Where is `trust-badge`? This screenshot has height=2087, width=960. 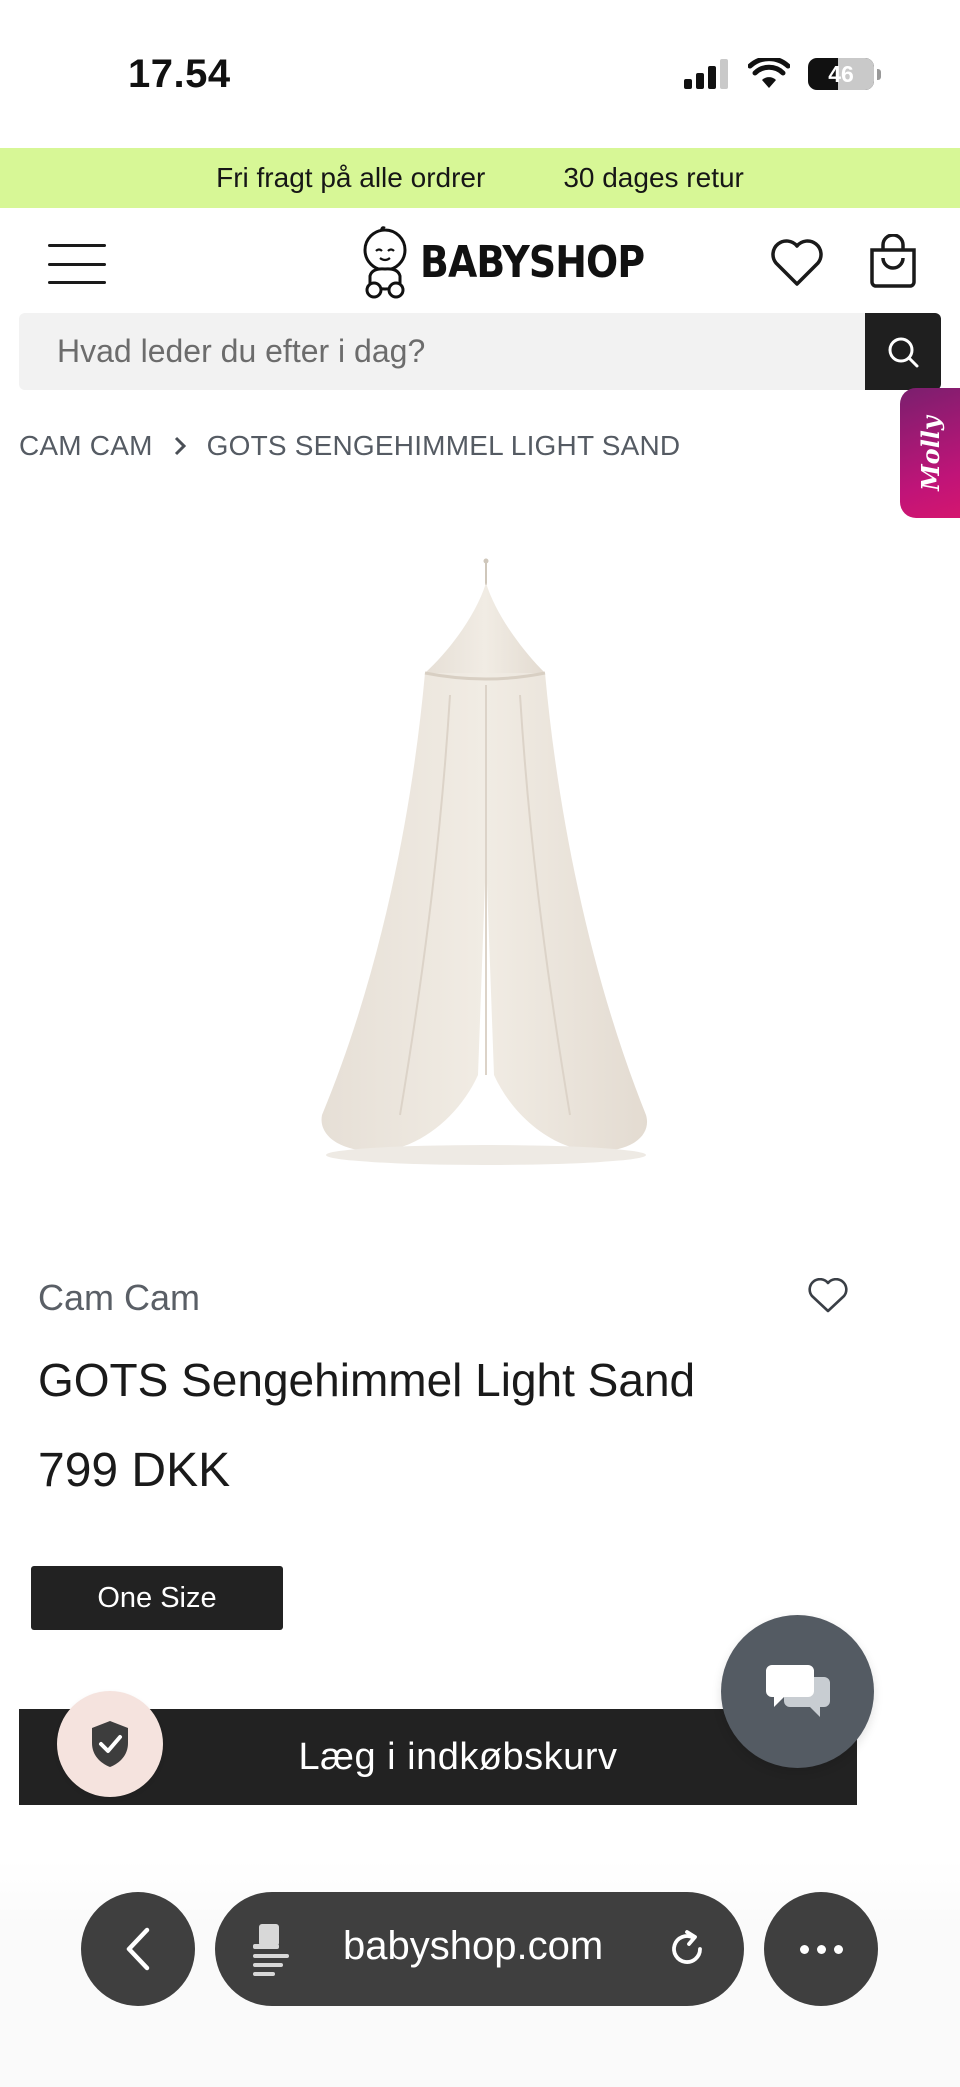 trust-badge is located at coordinates (110, 1744).